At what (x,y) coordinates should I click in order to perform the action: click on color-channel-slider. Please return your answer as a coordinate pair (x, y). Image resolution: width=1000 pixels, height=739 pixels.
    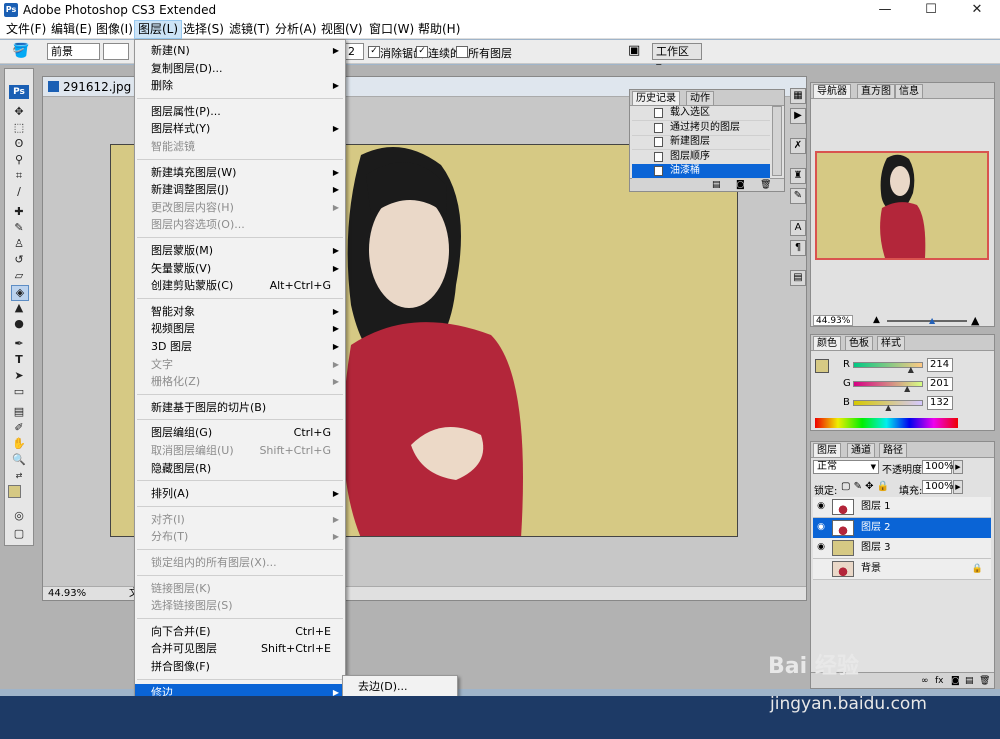
    Looking at the image, I should click on (888, 384).